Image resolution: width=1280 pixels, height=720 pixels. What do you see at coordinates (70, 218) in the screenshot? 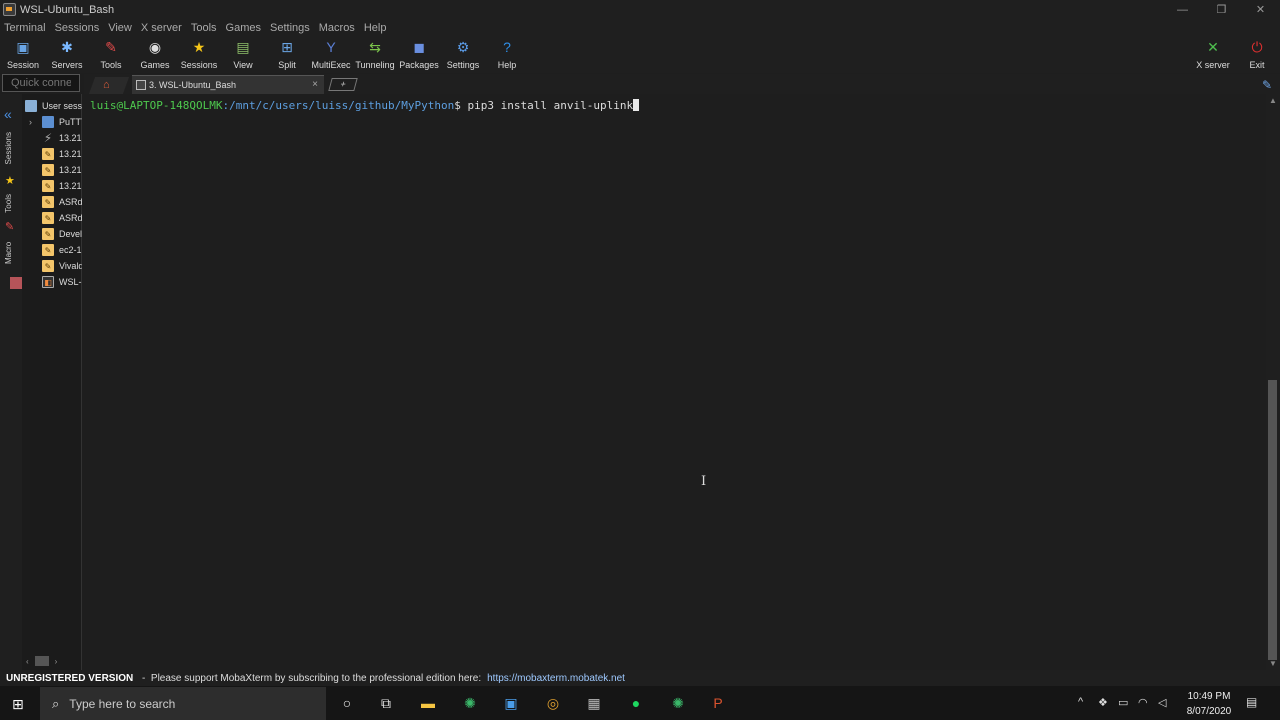
I see `session-label: ASRd` at bounding box center [70, 218].